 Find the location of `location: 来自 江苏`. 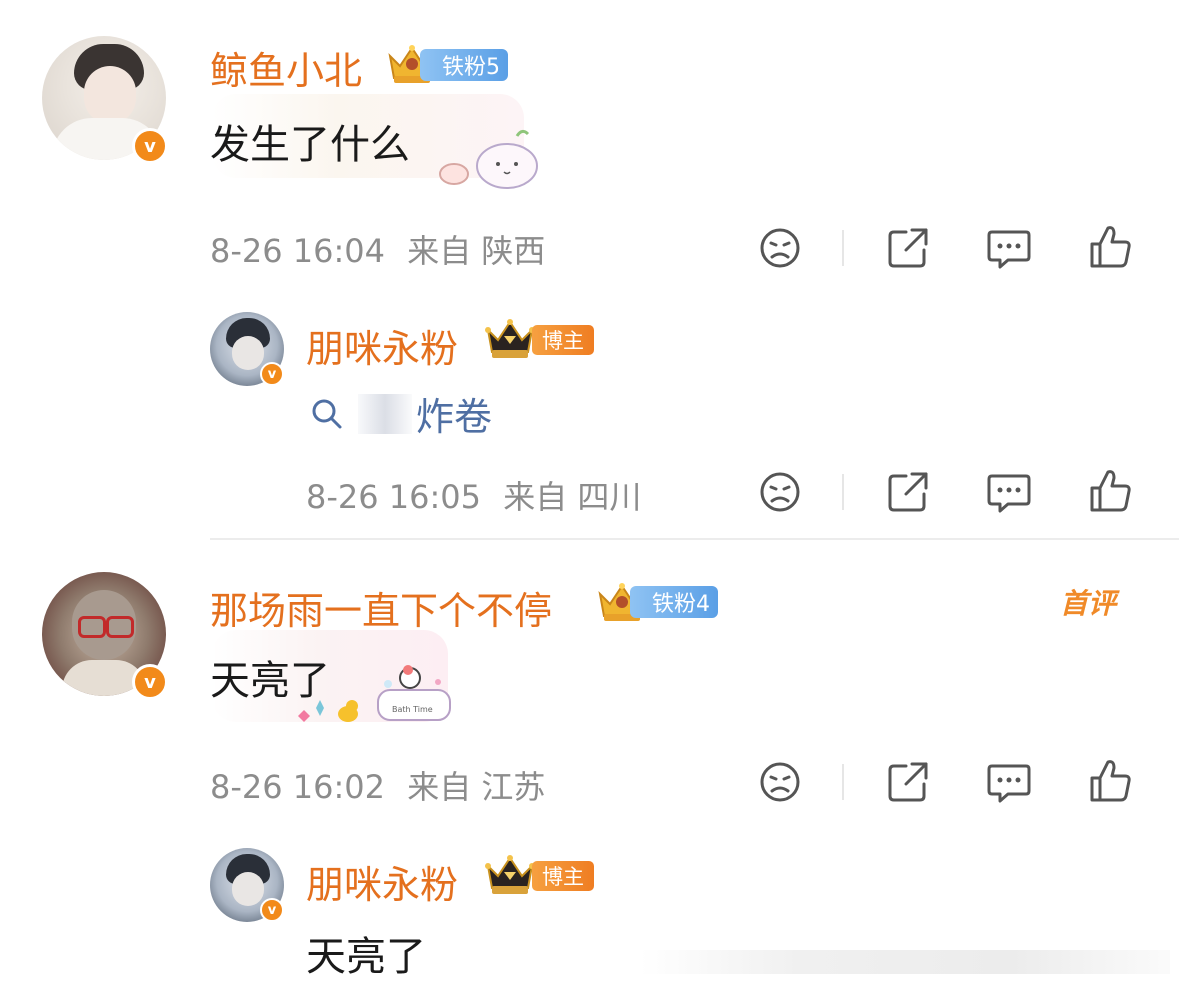

location: 来自 江苏 is located at coordinates (476, 787).